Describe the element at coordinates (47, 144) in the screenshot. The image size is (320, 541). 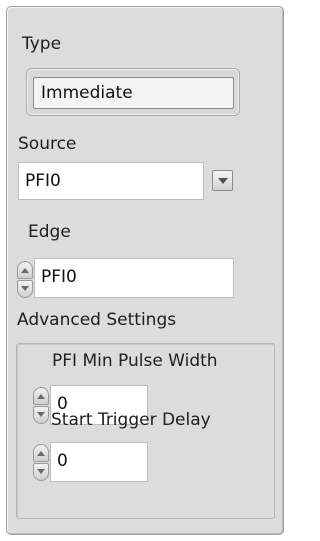
I see `source-label: Source` at that location.